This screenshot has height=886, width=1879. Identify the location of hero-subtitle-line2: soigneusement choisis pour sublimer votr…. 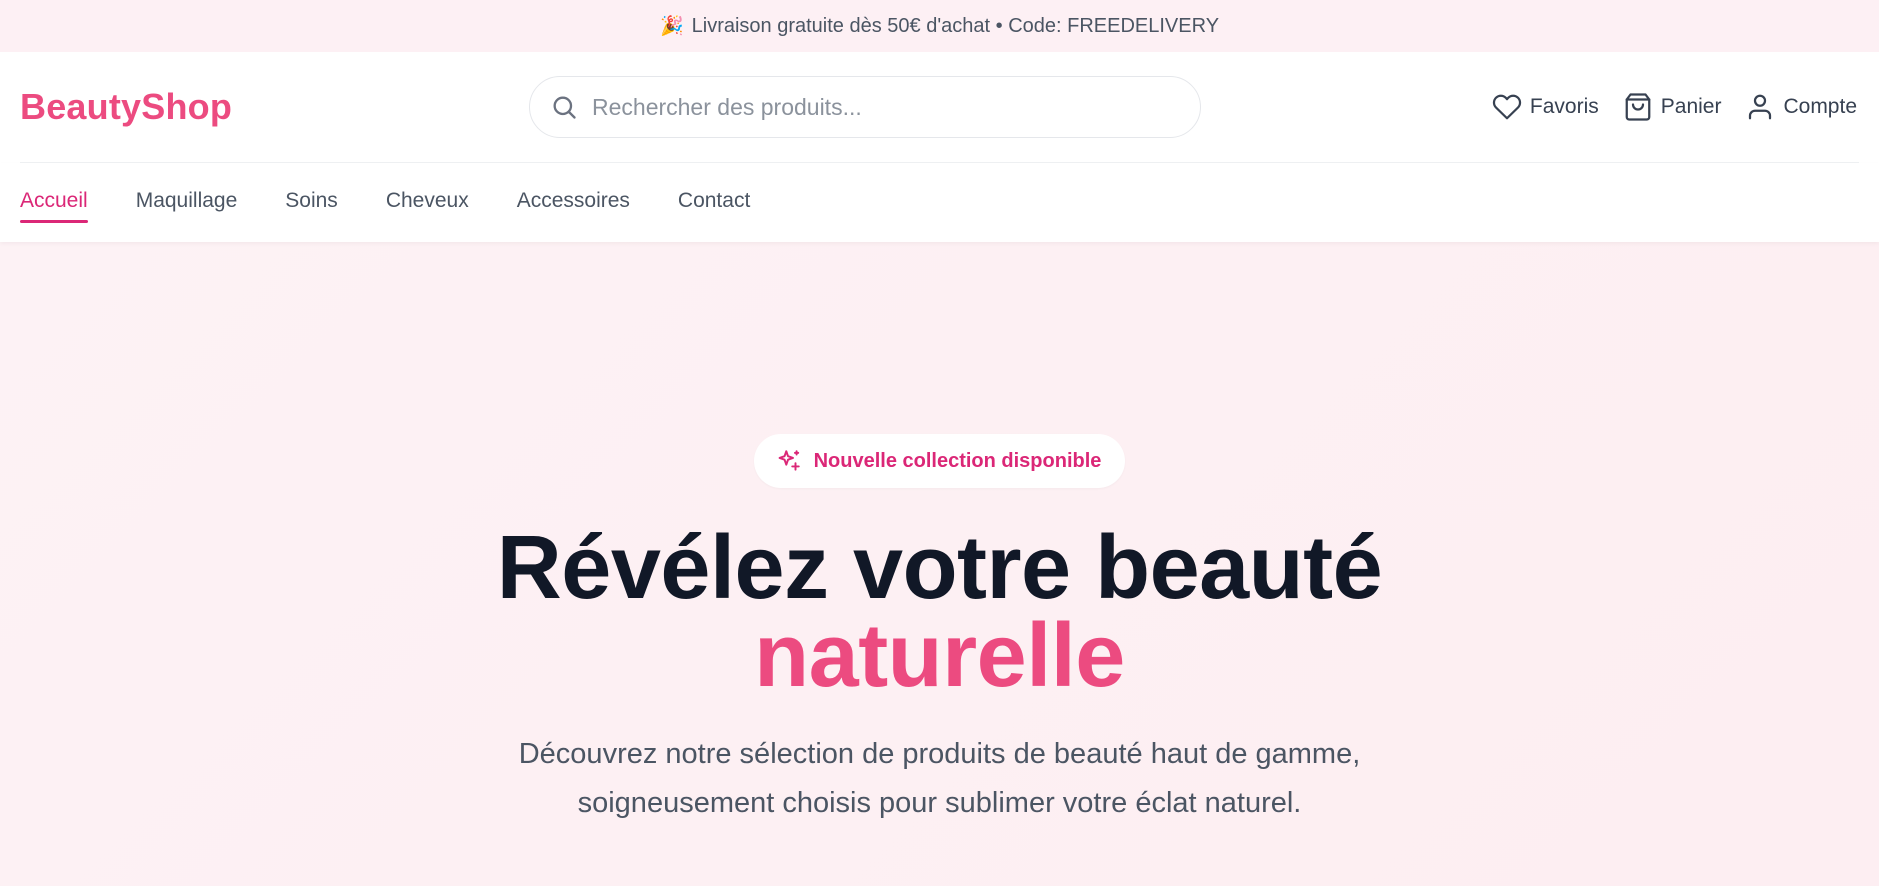
(939, 803).